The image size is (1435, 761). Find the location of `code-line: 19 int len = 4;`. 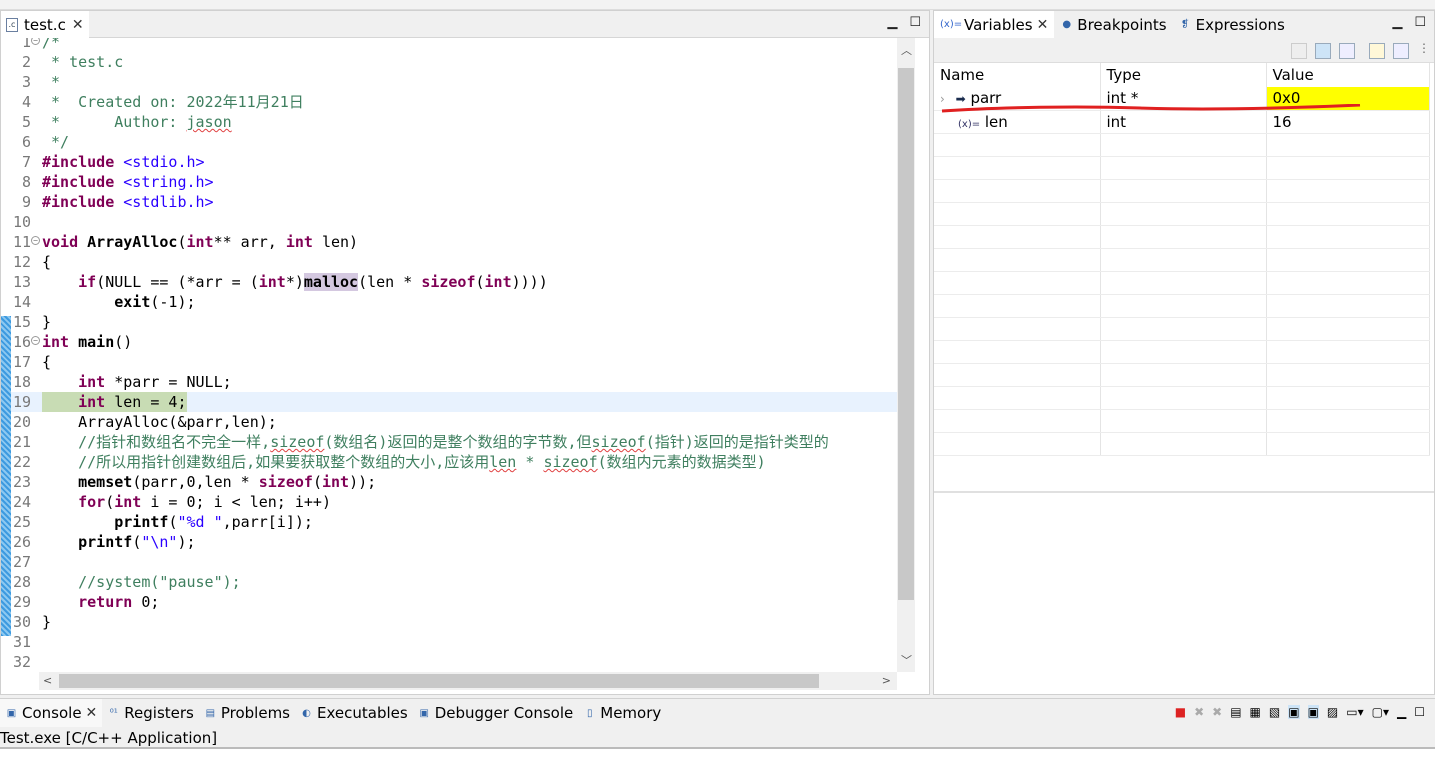

code-line: 19 int len = 4; is located at coordinates (449, 402).